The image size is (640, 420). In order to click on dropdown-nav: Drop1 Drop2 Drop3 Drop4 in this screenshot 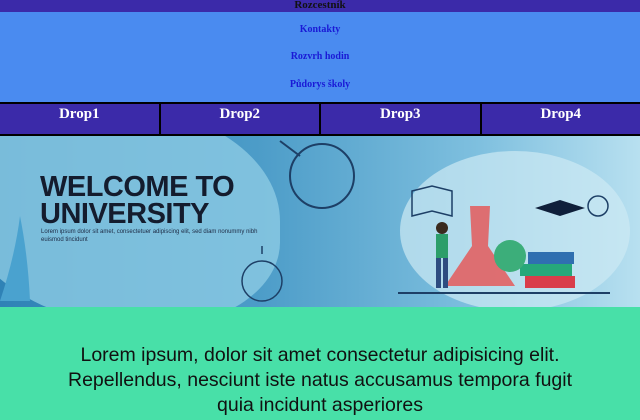, I will do `click(320, 119)`.